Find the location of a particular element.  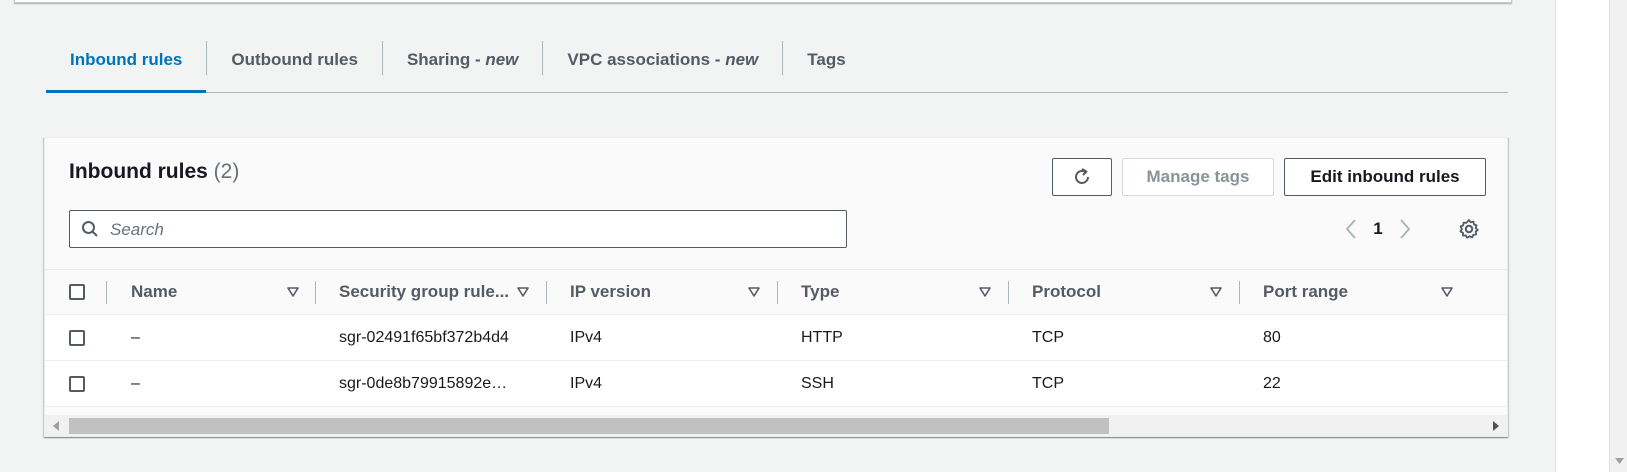

scrollbar-thumb is located at coordinates (589, 426).